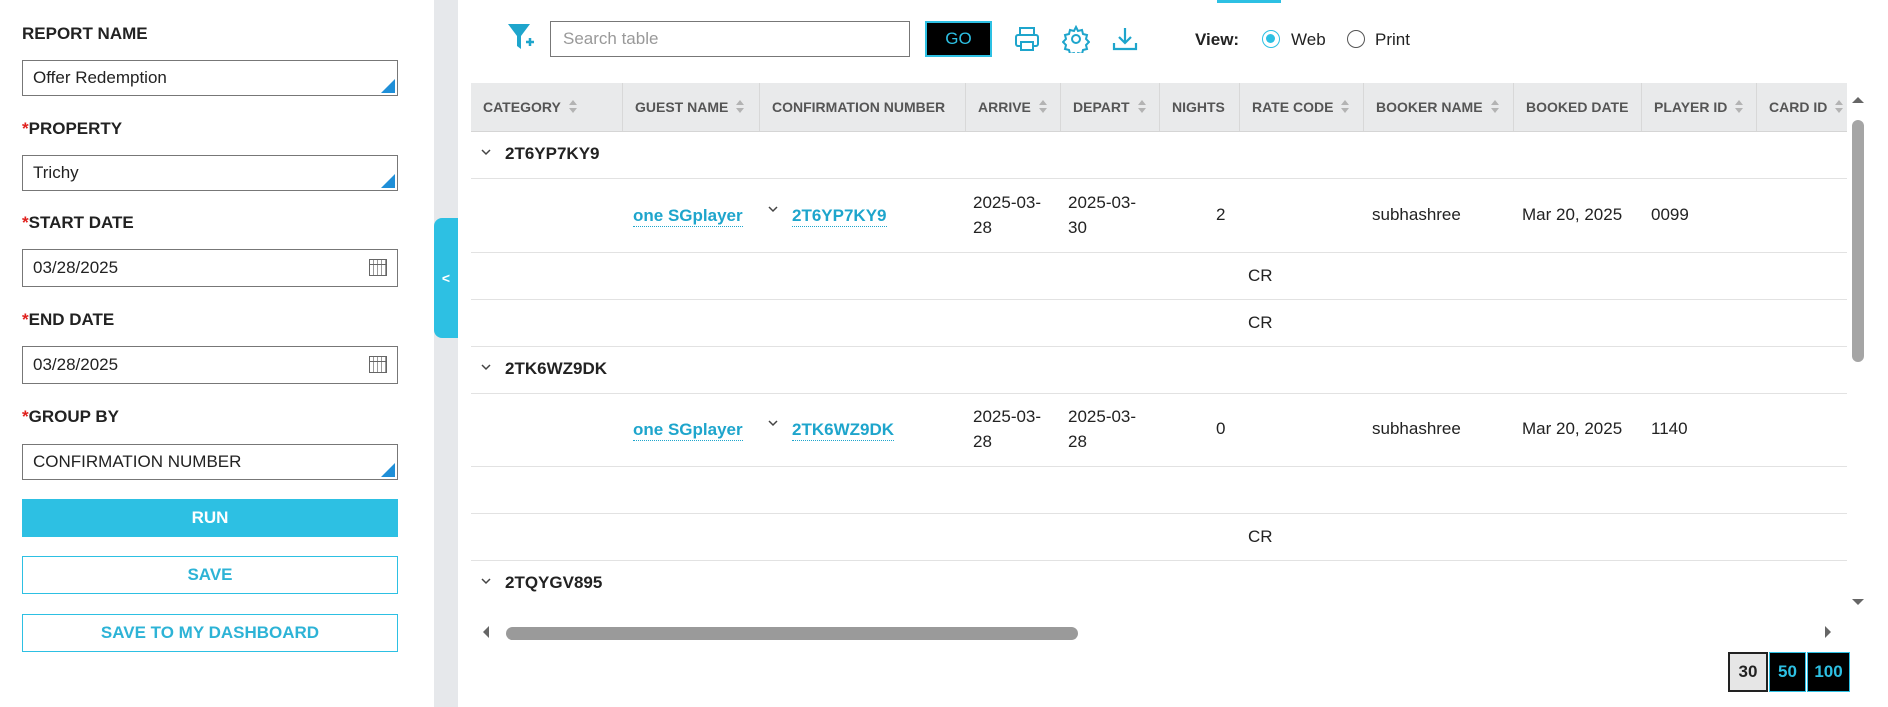  What do you see at coordinates (1416, 214) in the screenshot?
I see `booker-name-value: subhashree` at bounding box center [1416, 214].